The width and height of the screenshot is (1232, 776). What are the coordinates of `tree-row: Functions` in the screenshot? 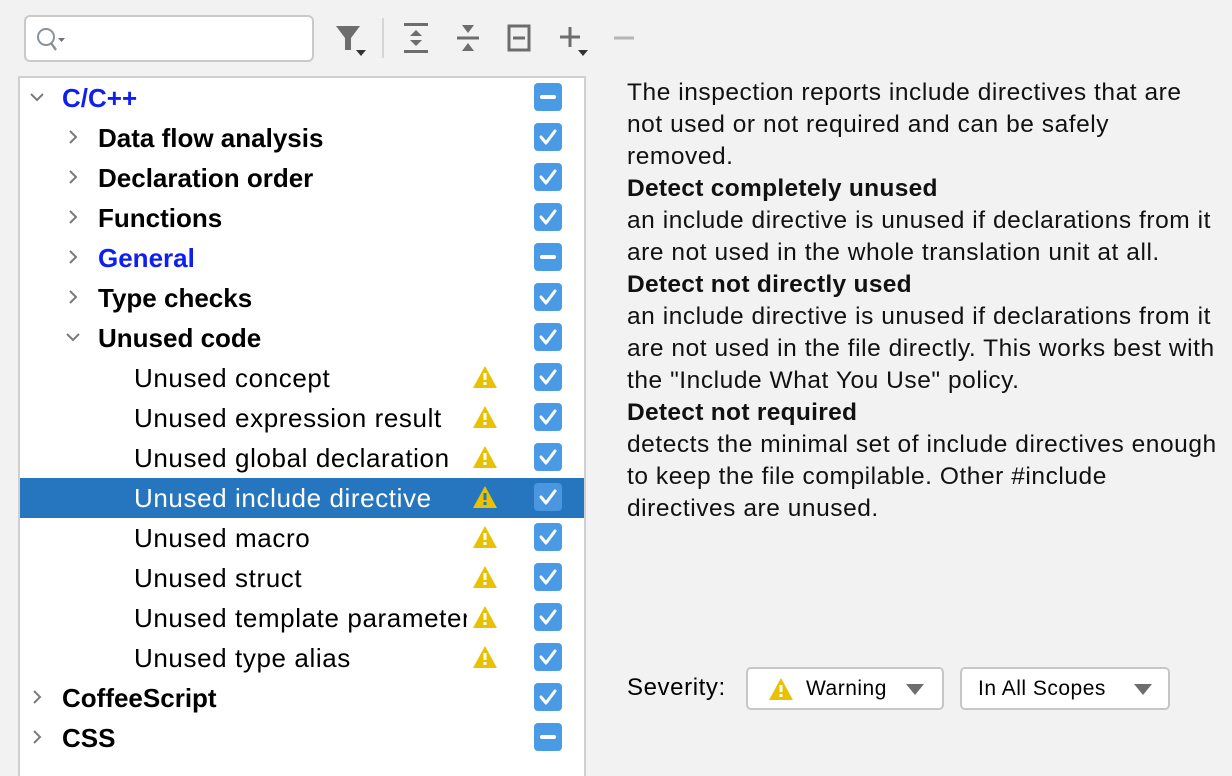 It's located at (302, 218).